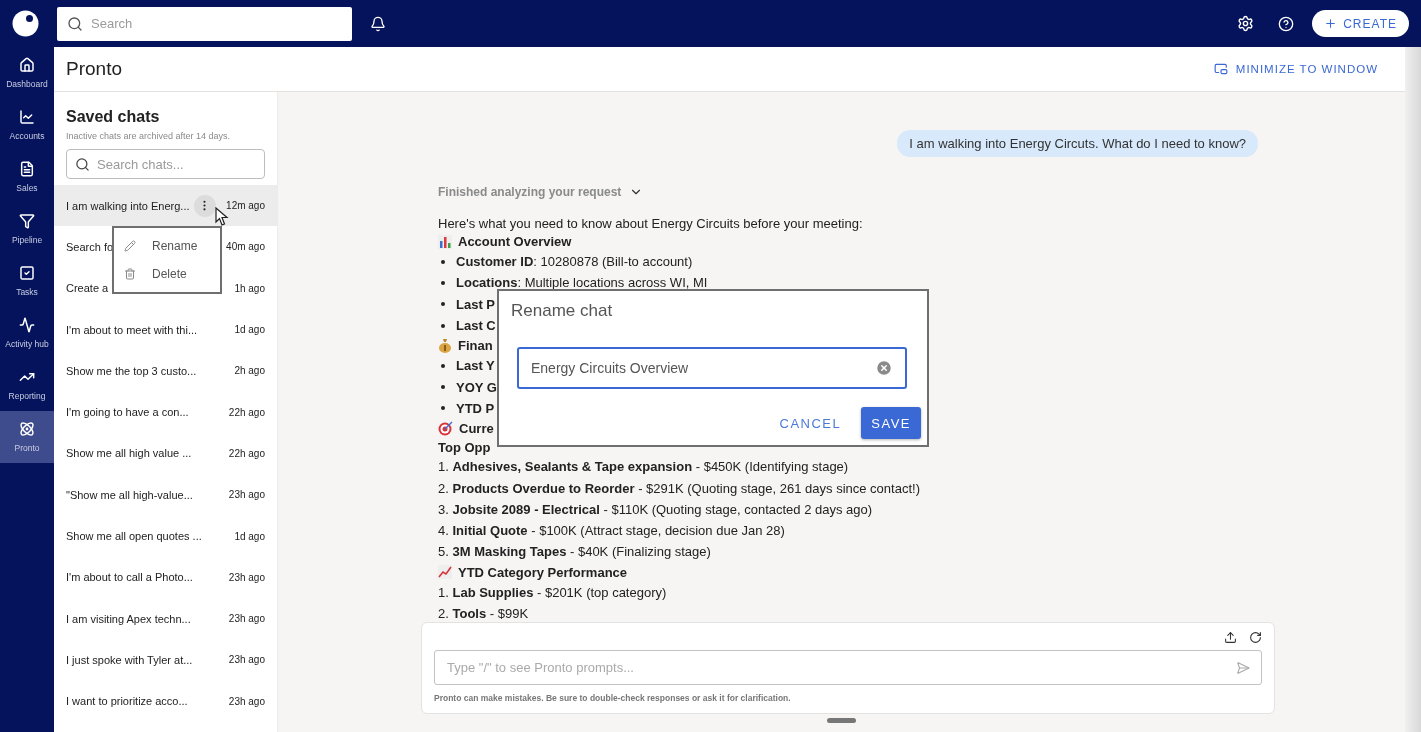 Image resolution: width=1421 pixels, height=732 pixels. Describe the element at coordinates (167, 246) in the screenshot. I see `menu-item: Rename` at that location.